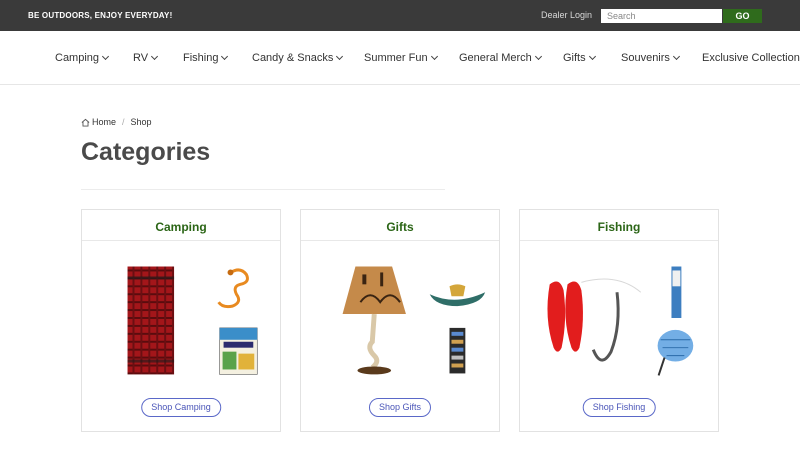  Describe the element at coordinates (400, 407) in the screenshot. I see `shop-gifts-button: Shop Gifts` at that location.